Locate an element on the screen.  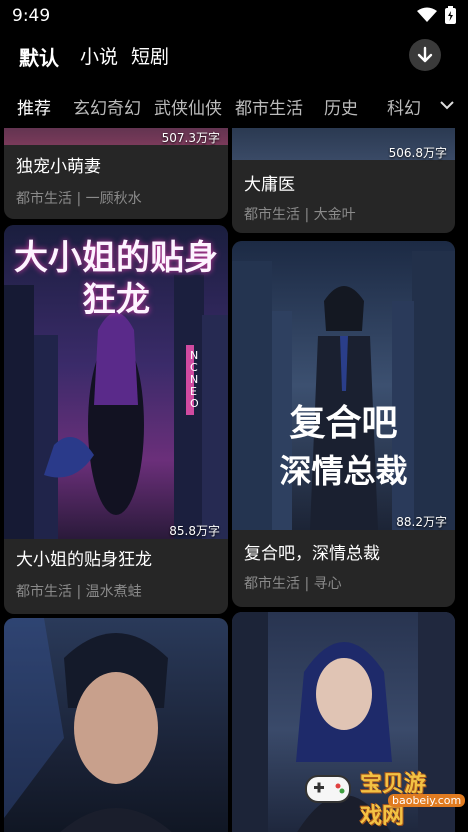
male-portrait-image is located at coordinates (88, 725).